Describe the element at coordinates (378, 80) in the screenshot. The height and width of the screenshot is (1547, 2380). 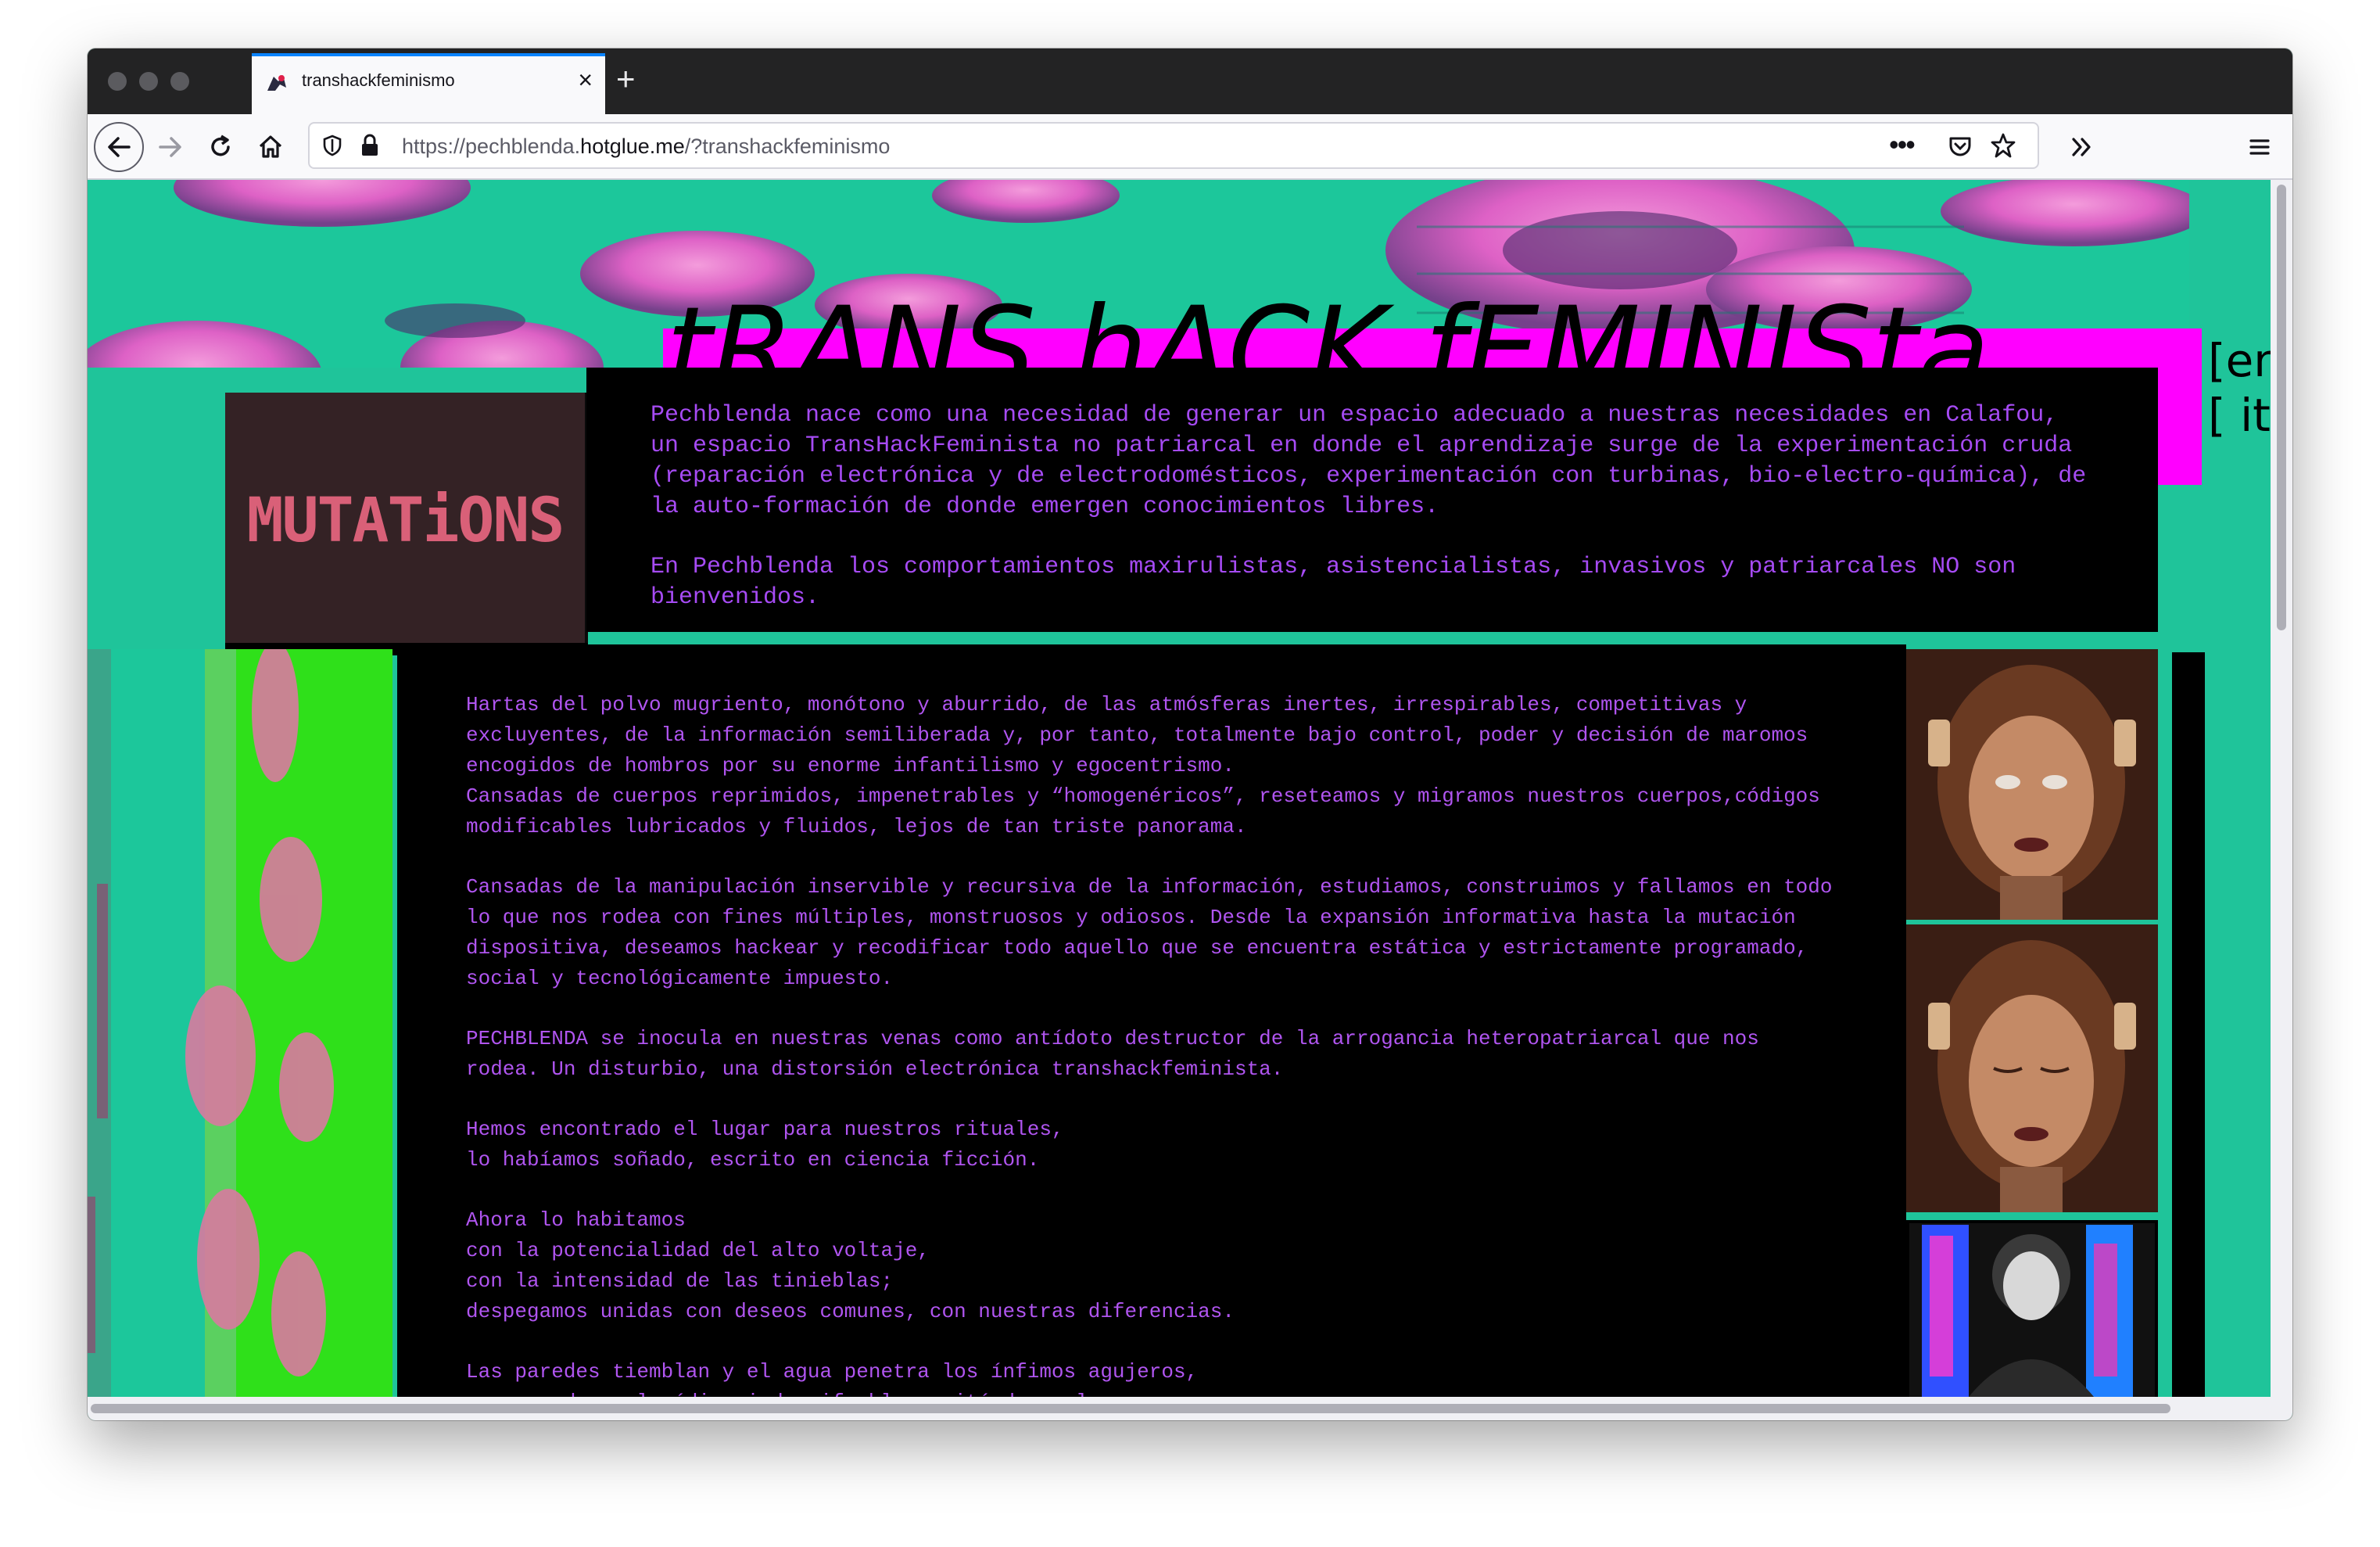
I see `tab-title: transhackfeminismo` at that location.